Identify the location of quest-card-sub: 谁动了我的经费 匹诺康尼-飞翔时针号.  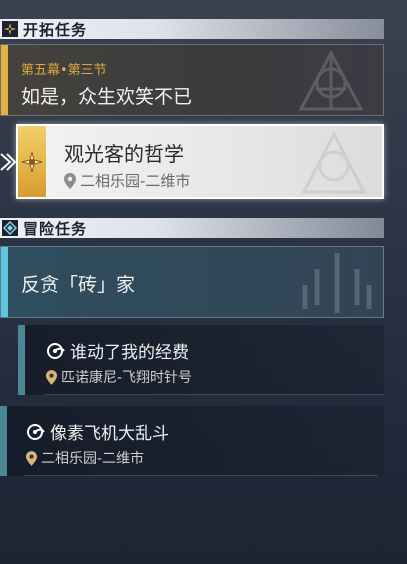
(201, 360).